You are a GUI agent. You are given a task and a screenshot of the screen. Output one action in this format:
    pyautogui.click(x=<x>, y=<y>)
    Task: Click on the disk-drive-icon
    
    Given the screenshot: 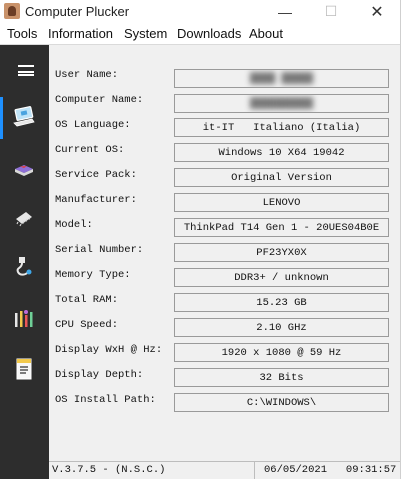 What is the action you would take?
    pyautogui.click(x=24, y=169)
    